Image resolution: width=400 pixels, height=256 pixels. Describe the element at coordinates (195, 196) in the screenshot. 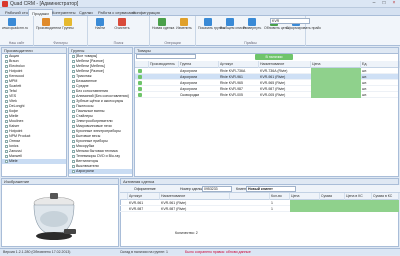

I see `order-col-header: Наименование` at that location.